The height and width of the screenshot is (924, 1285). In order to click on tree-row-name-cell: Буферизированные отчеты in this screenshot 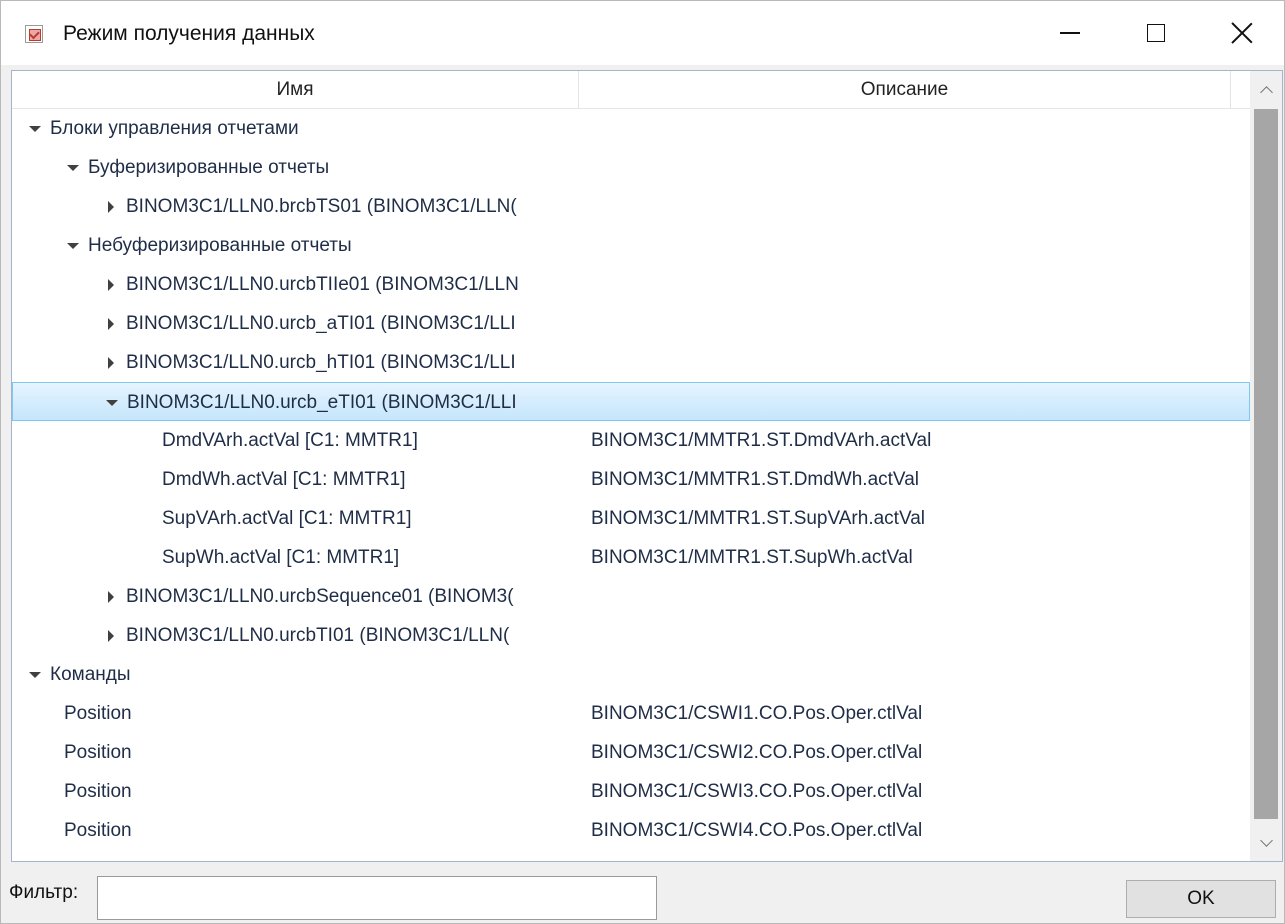, I will do `click(321, 167)`.